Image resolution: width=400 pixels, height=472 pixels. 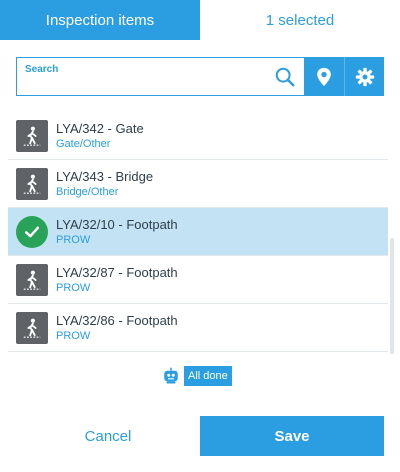 I want to click on done-indicator: All done, so click(x=197, y=376).